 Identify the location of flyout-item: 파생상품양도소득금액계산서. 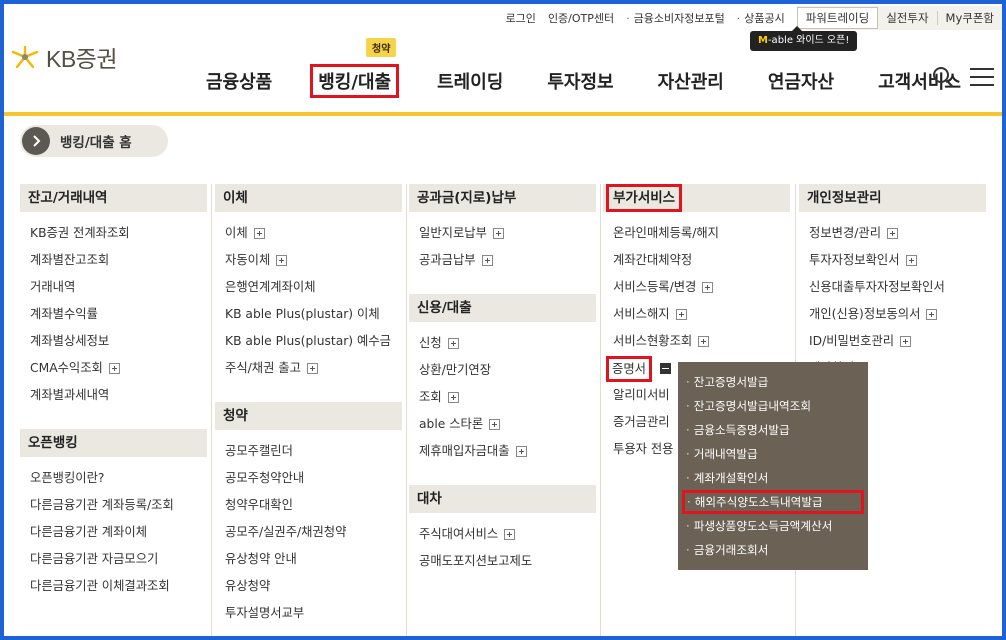
(776, 526).